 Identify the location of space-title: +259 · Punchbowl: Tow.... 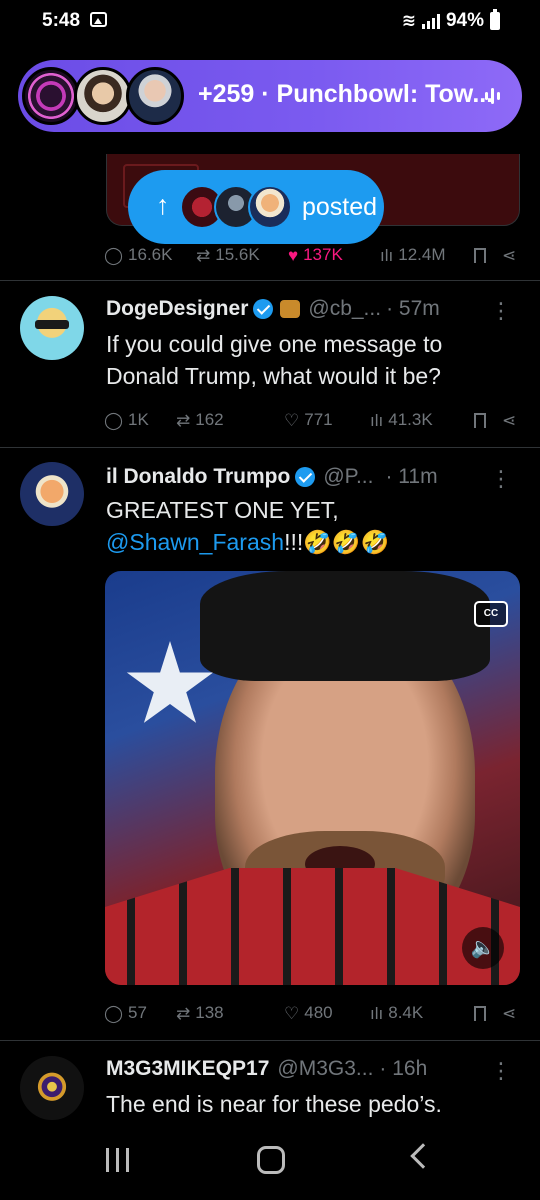
(346, 94).